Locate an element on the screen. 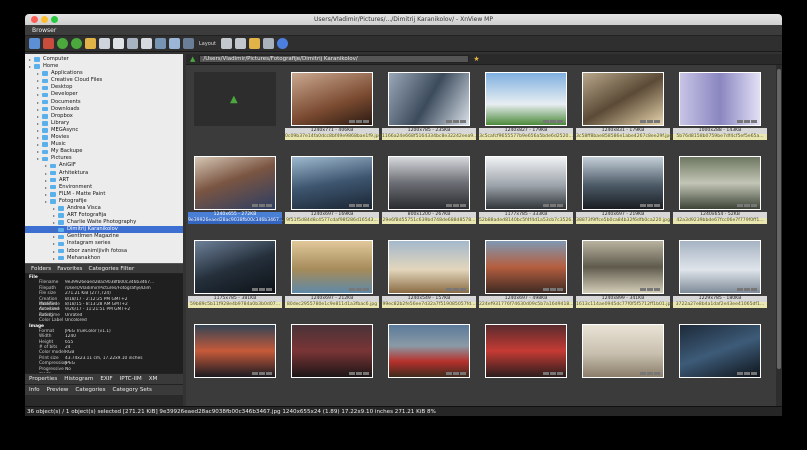 Image resolution: width=807 pixels, height=450 pixels. tab-favorites: Favorites is located at coordinates (69, 269).